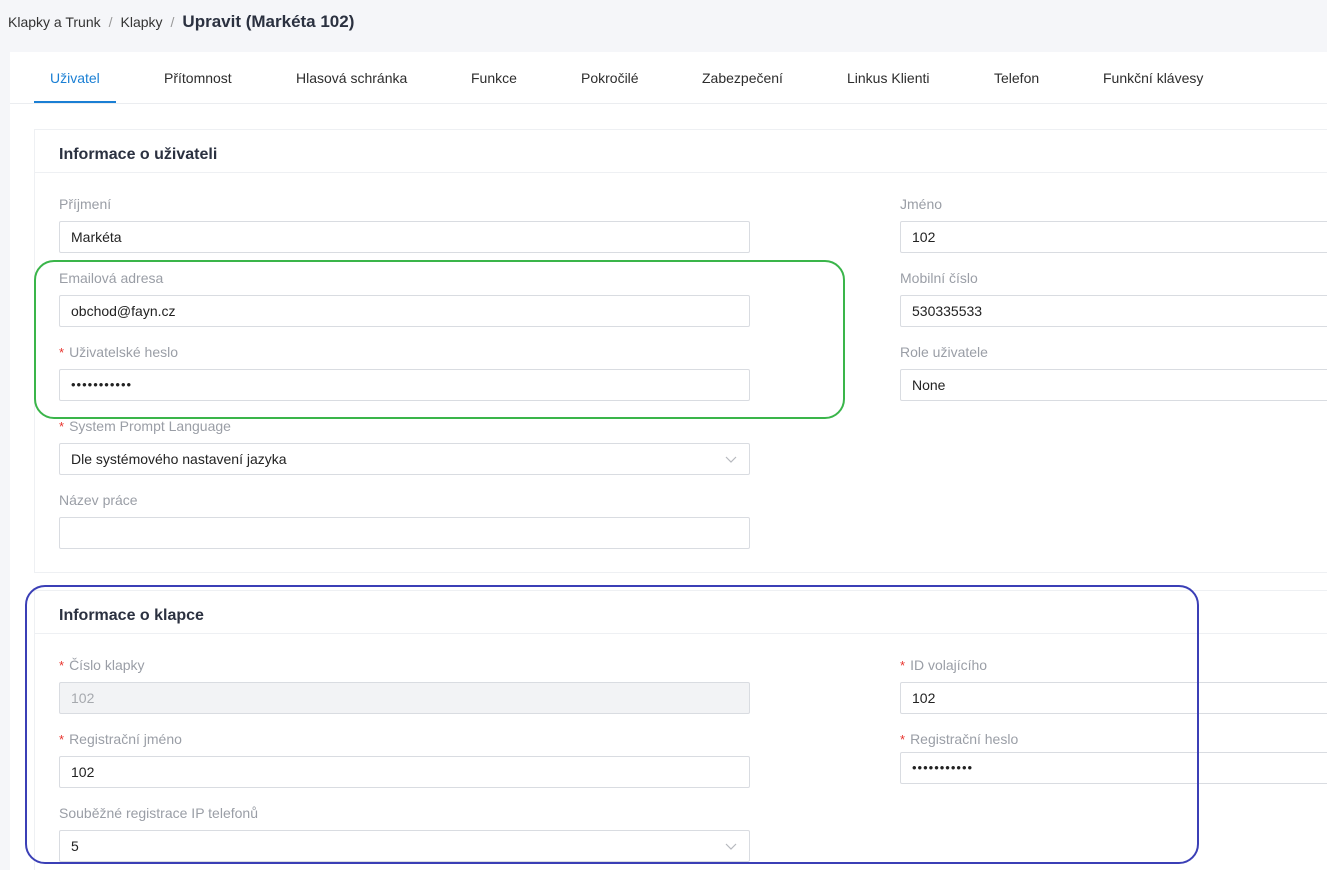  Describe the element at coordinates (1153, 78) in the screenshot. I see `tab-function-keys: Funkční klávesy` at that location.